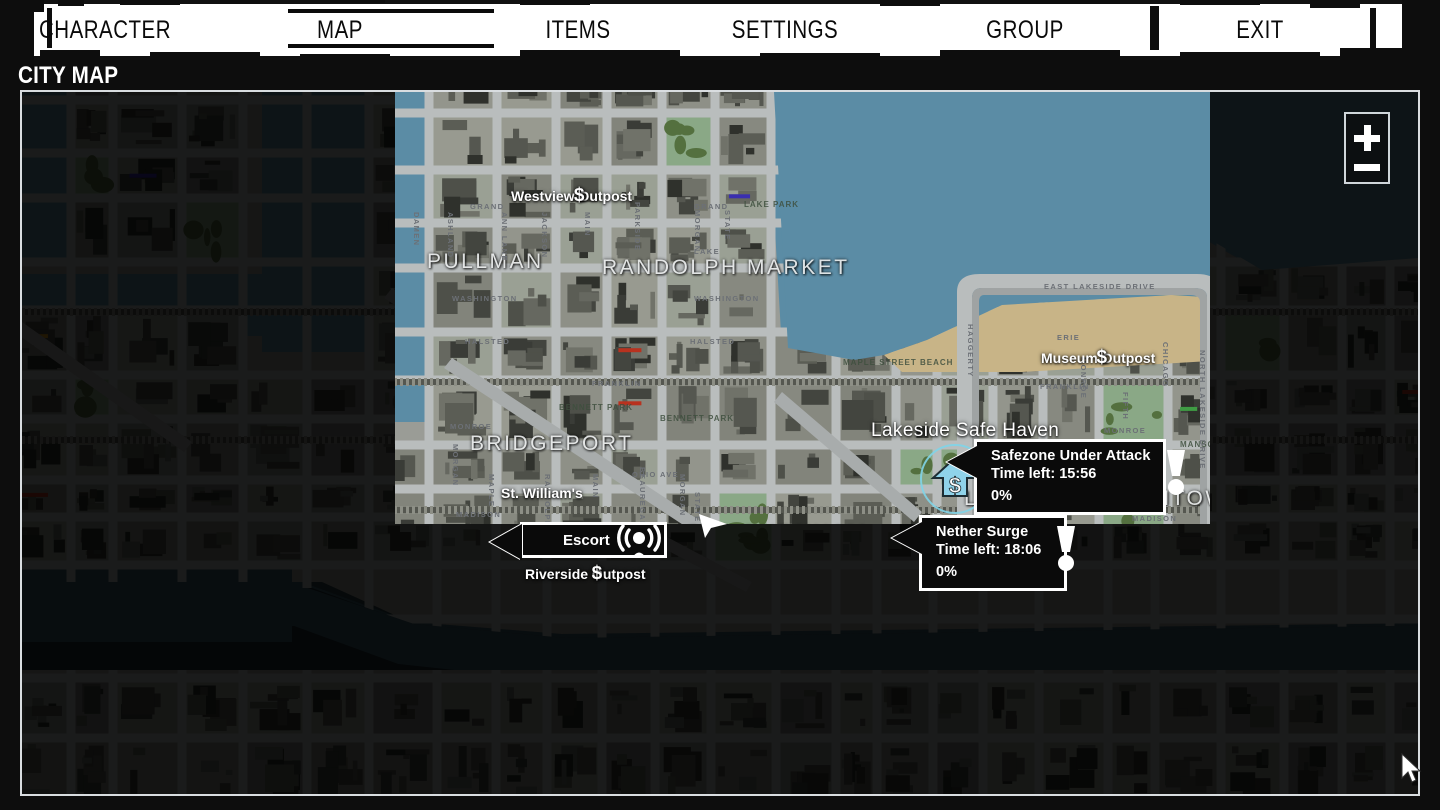 Image resolution: width=1440 pixels, height=810 pixels. Describe the element at coordinates (1100, 286) in the screenshot. I see `street-label: EAST LAKESIDE DRIVE` at that location.